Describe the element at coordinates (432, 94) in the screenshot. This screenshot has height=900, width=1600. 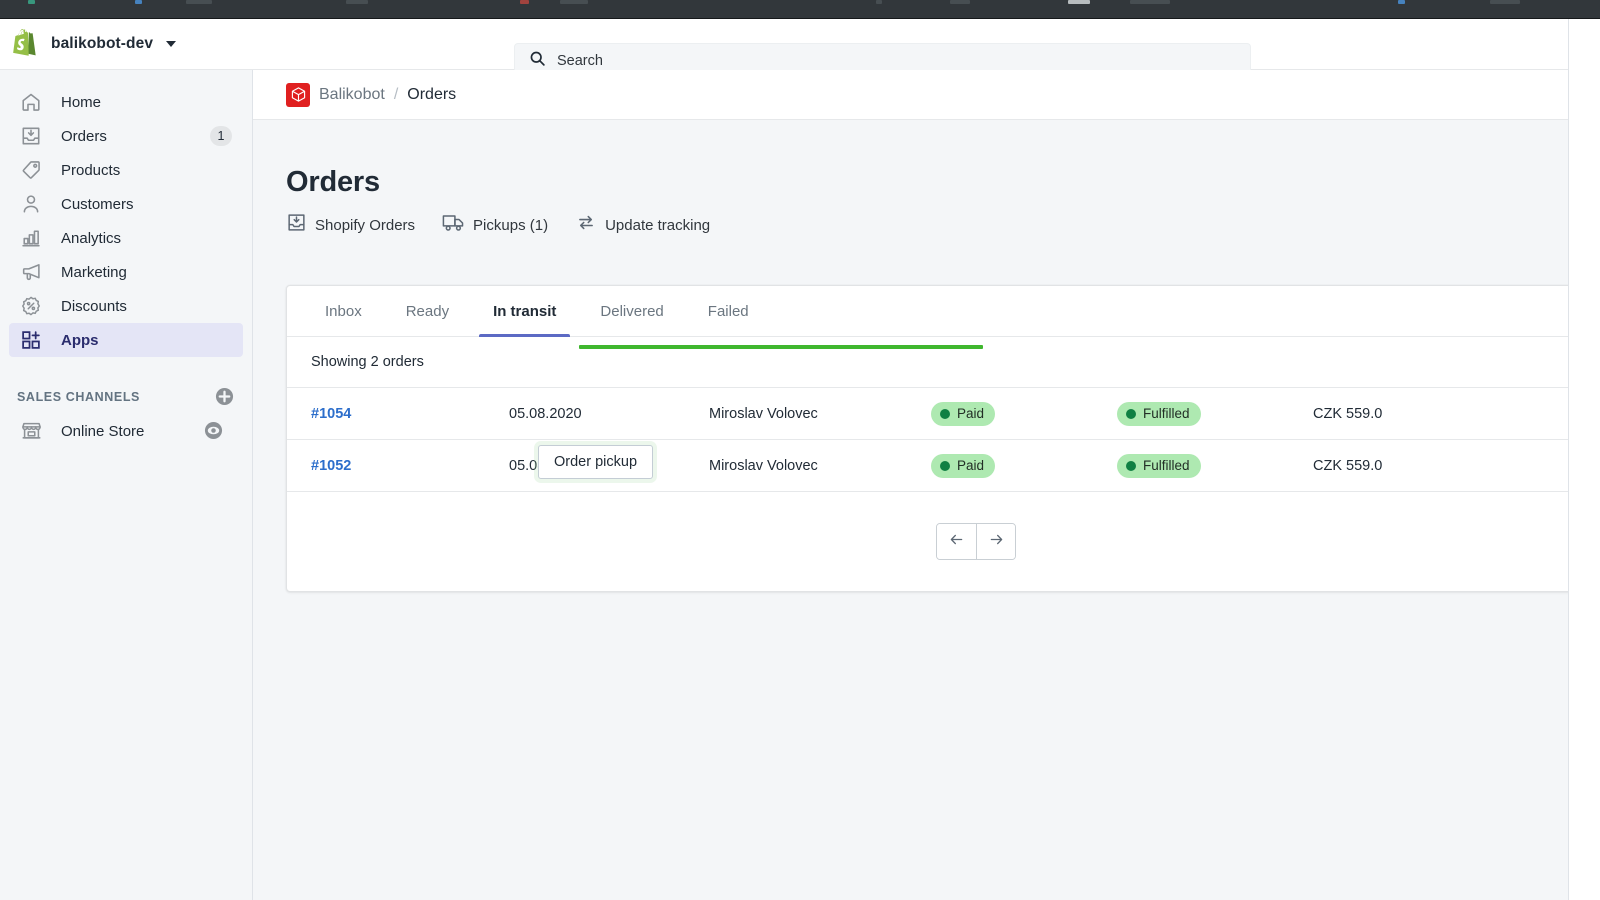
I see `breadcrumb-current: Orders` at that location.